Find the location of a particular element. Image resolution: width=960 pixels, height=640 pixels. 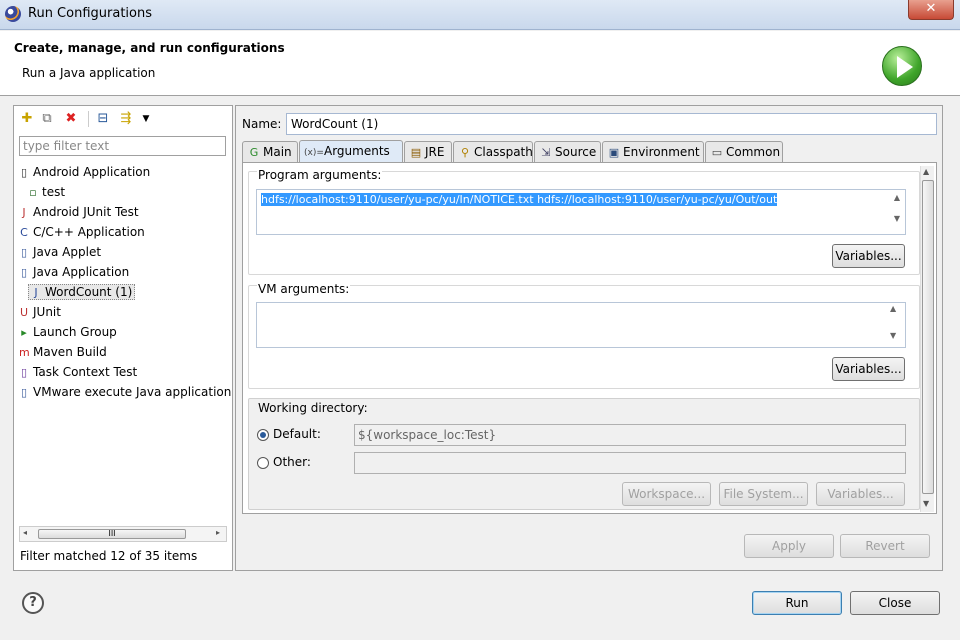

tree-item-label: C/C++ Application is located at coordinates (89, 232).